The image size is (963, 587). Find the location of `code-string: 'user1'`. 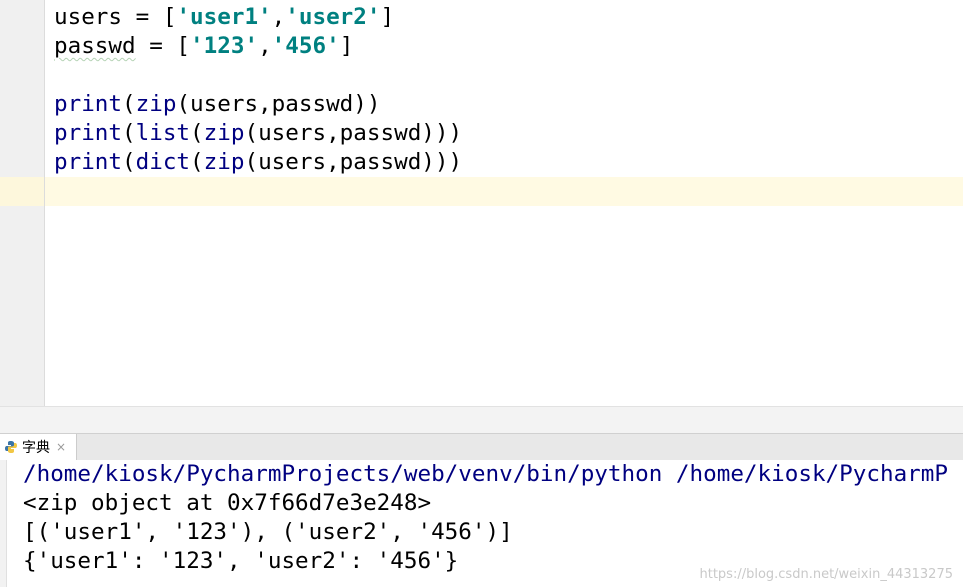

code-string: 'user1' is located at coordinates (224, 17).